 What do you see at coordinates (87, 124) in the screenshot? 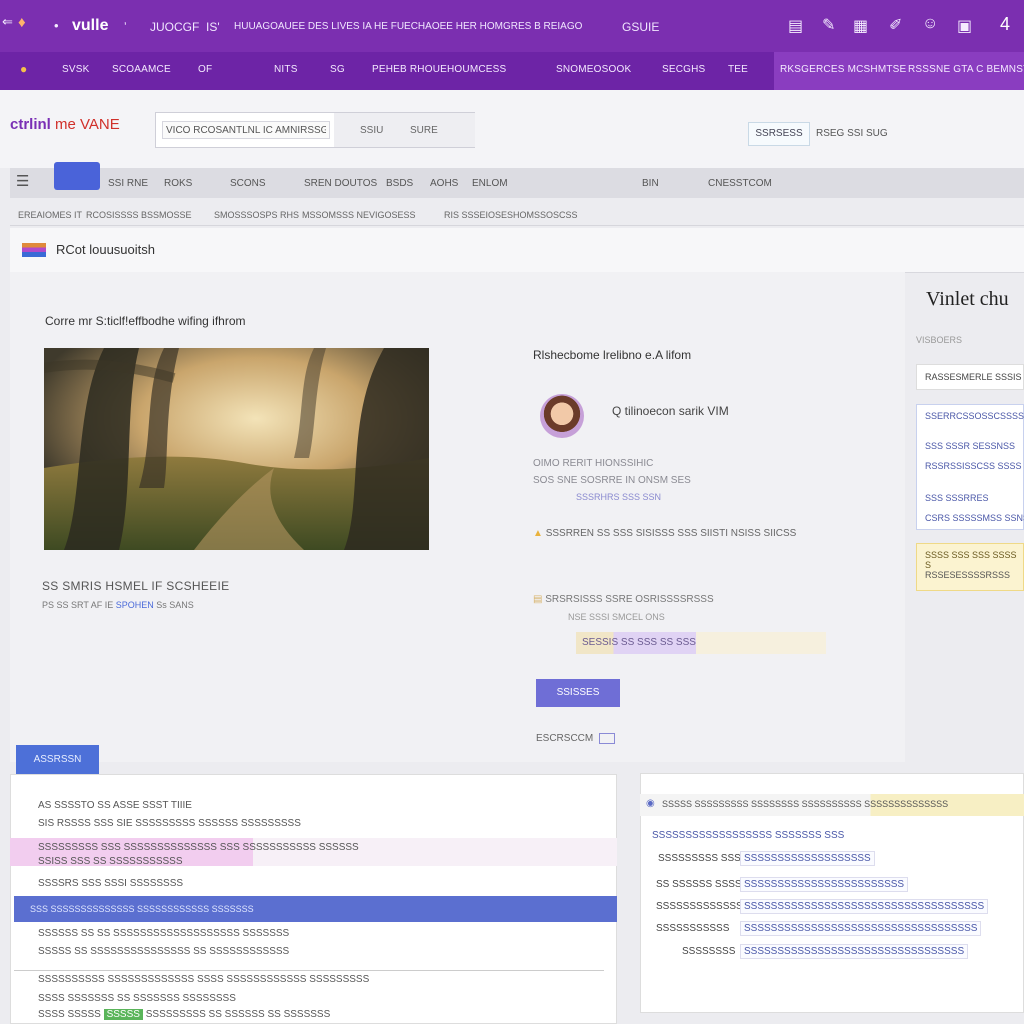
I see `logo-accent: me VANE` at bounding box center [87, 124].